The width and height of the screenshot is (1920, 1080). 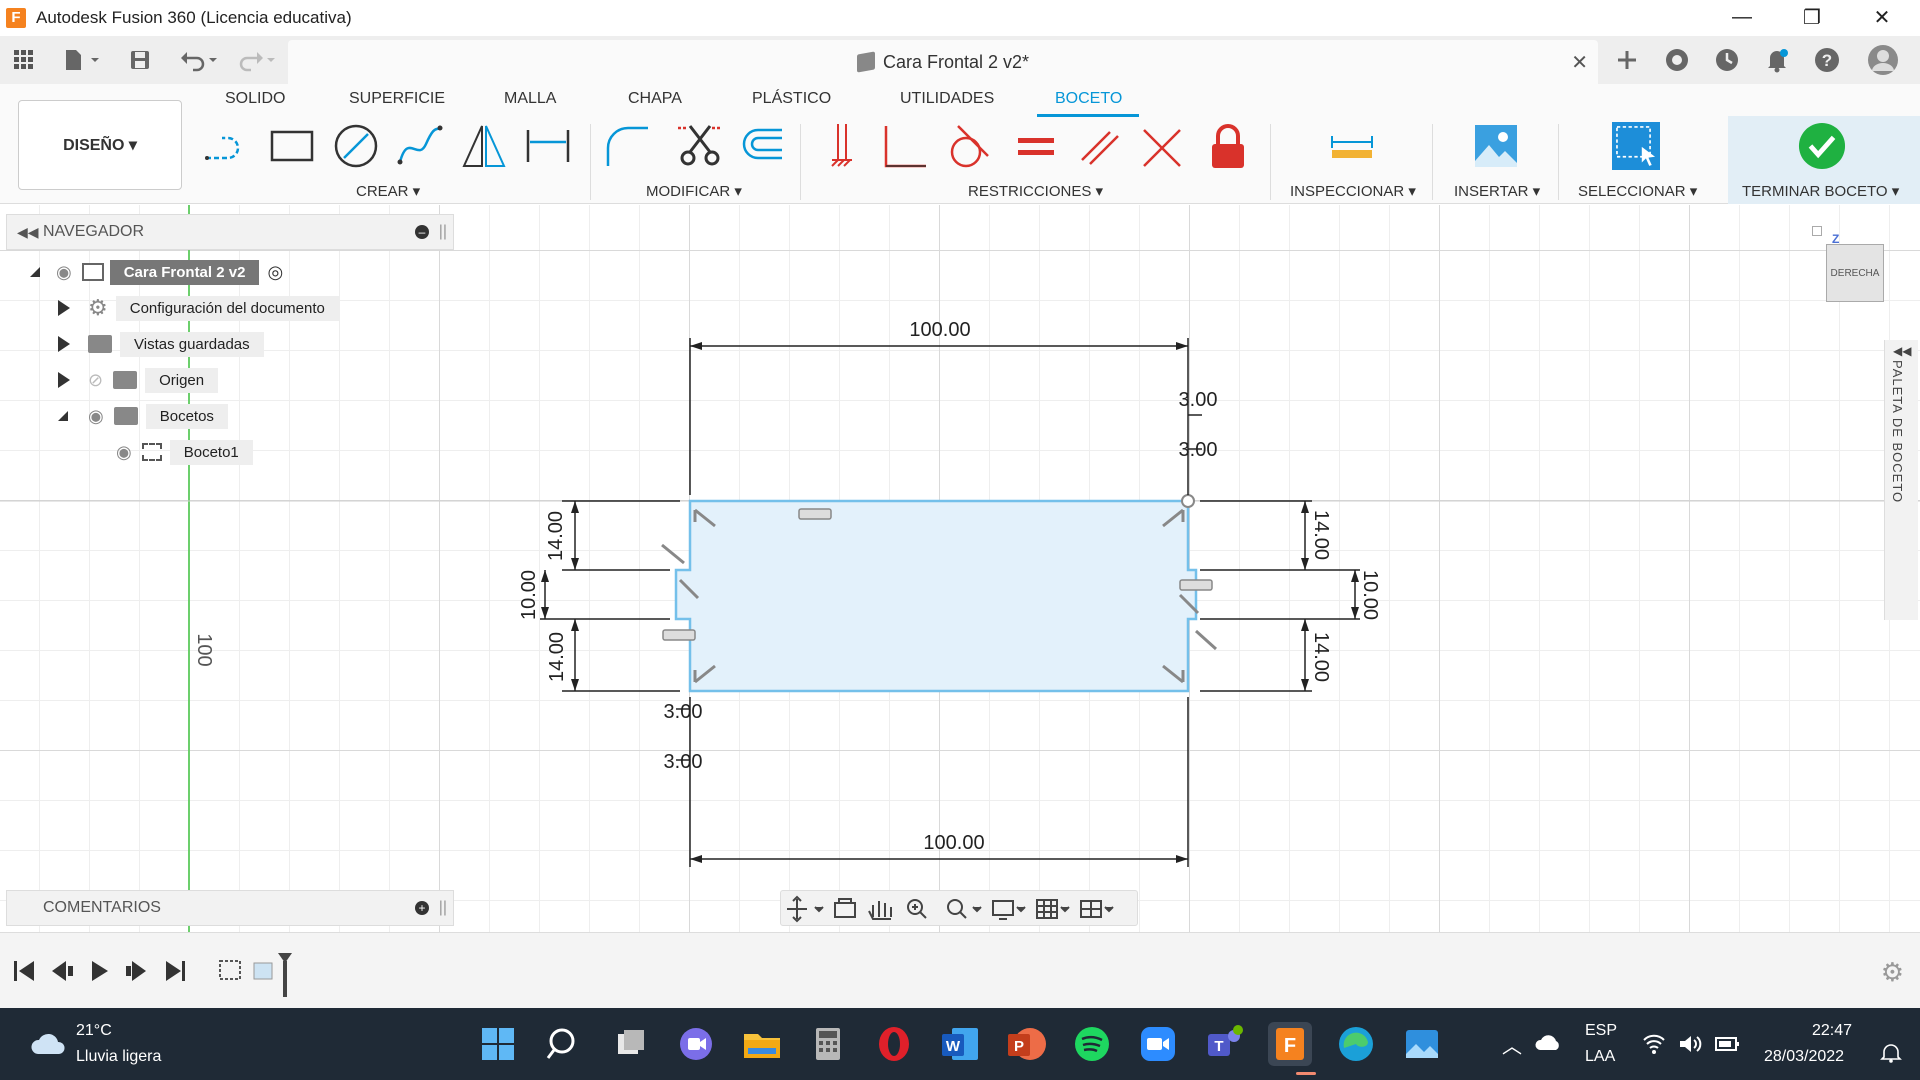 What do you see at coordinates (83, 60) in the screenshot?
I see `file-menu-icon` at bounding box center [83, 60].